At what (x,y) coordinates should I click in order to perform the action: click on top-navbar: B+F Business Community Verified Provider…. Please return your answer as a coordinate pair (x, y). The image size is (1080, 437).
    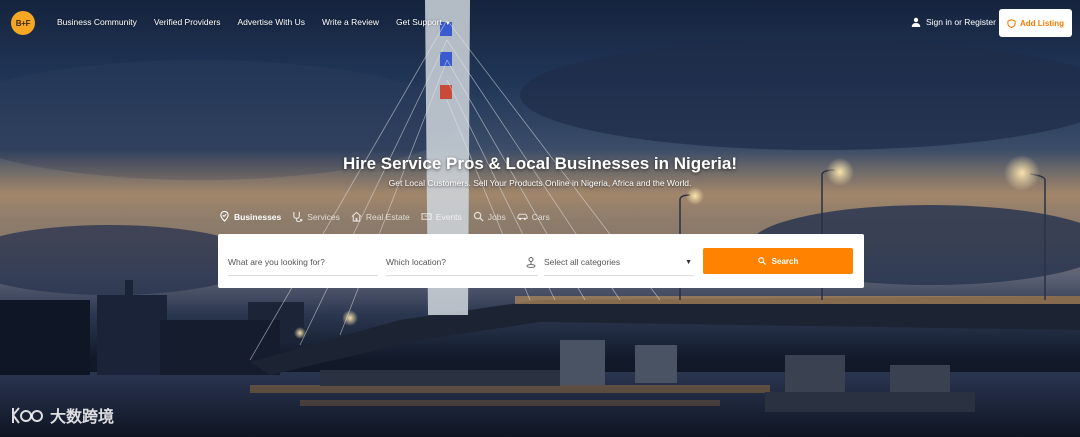
    Looking at the image, I should click on (540, 22).